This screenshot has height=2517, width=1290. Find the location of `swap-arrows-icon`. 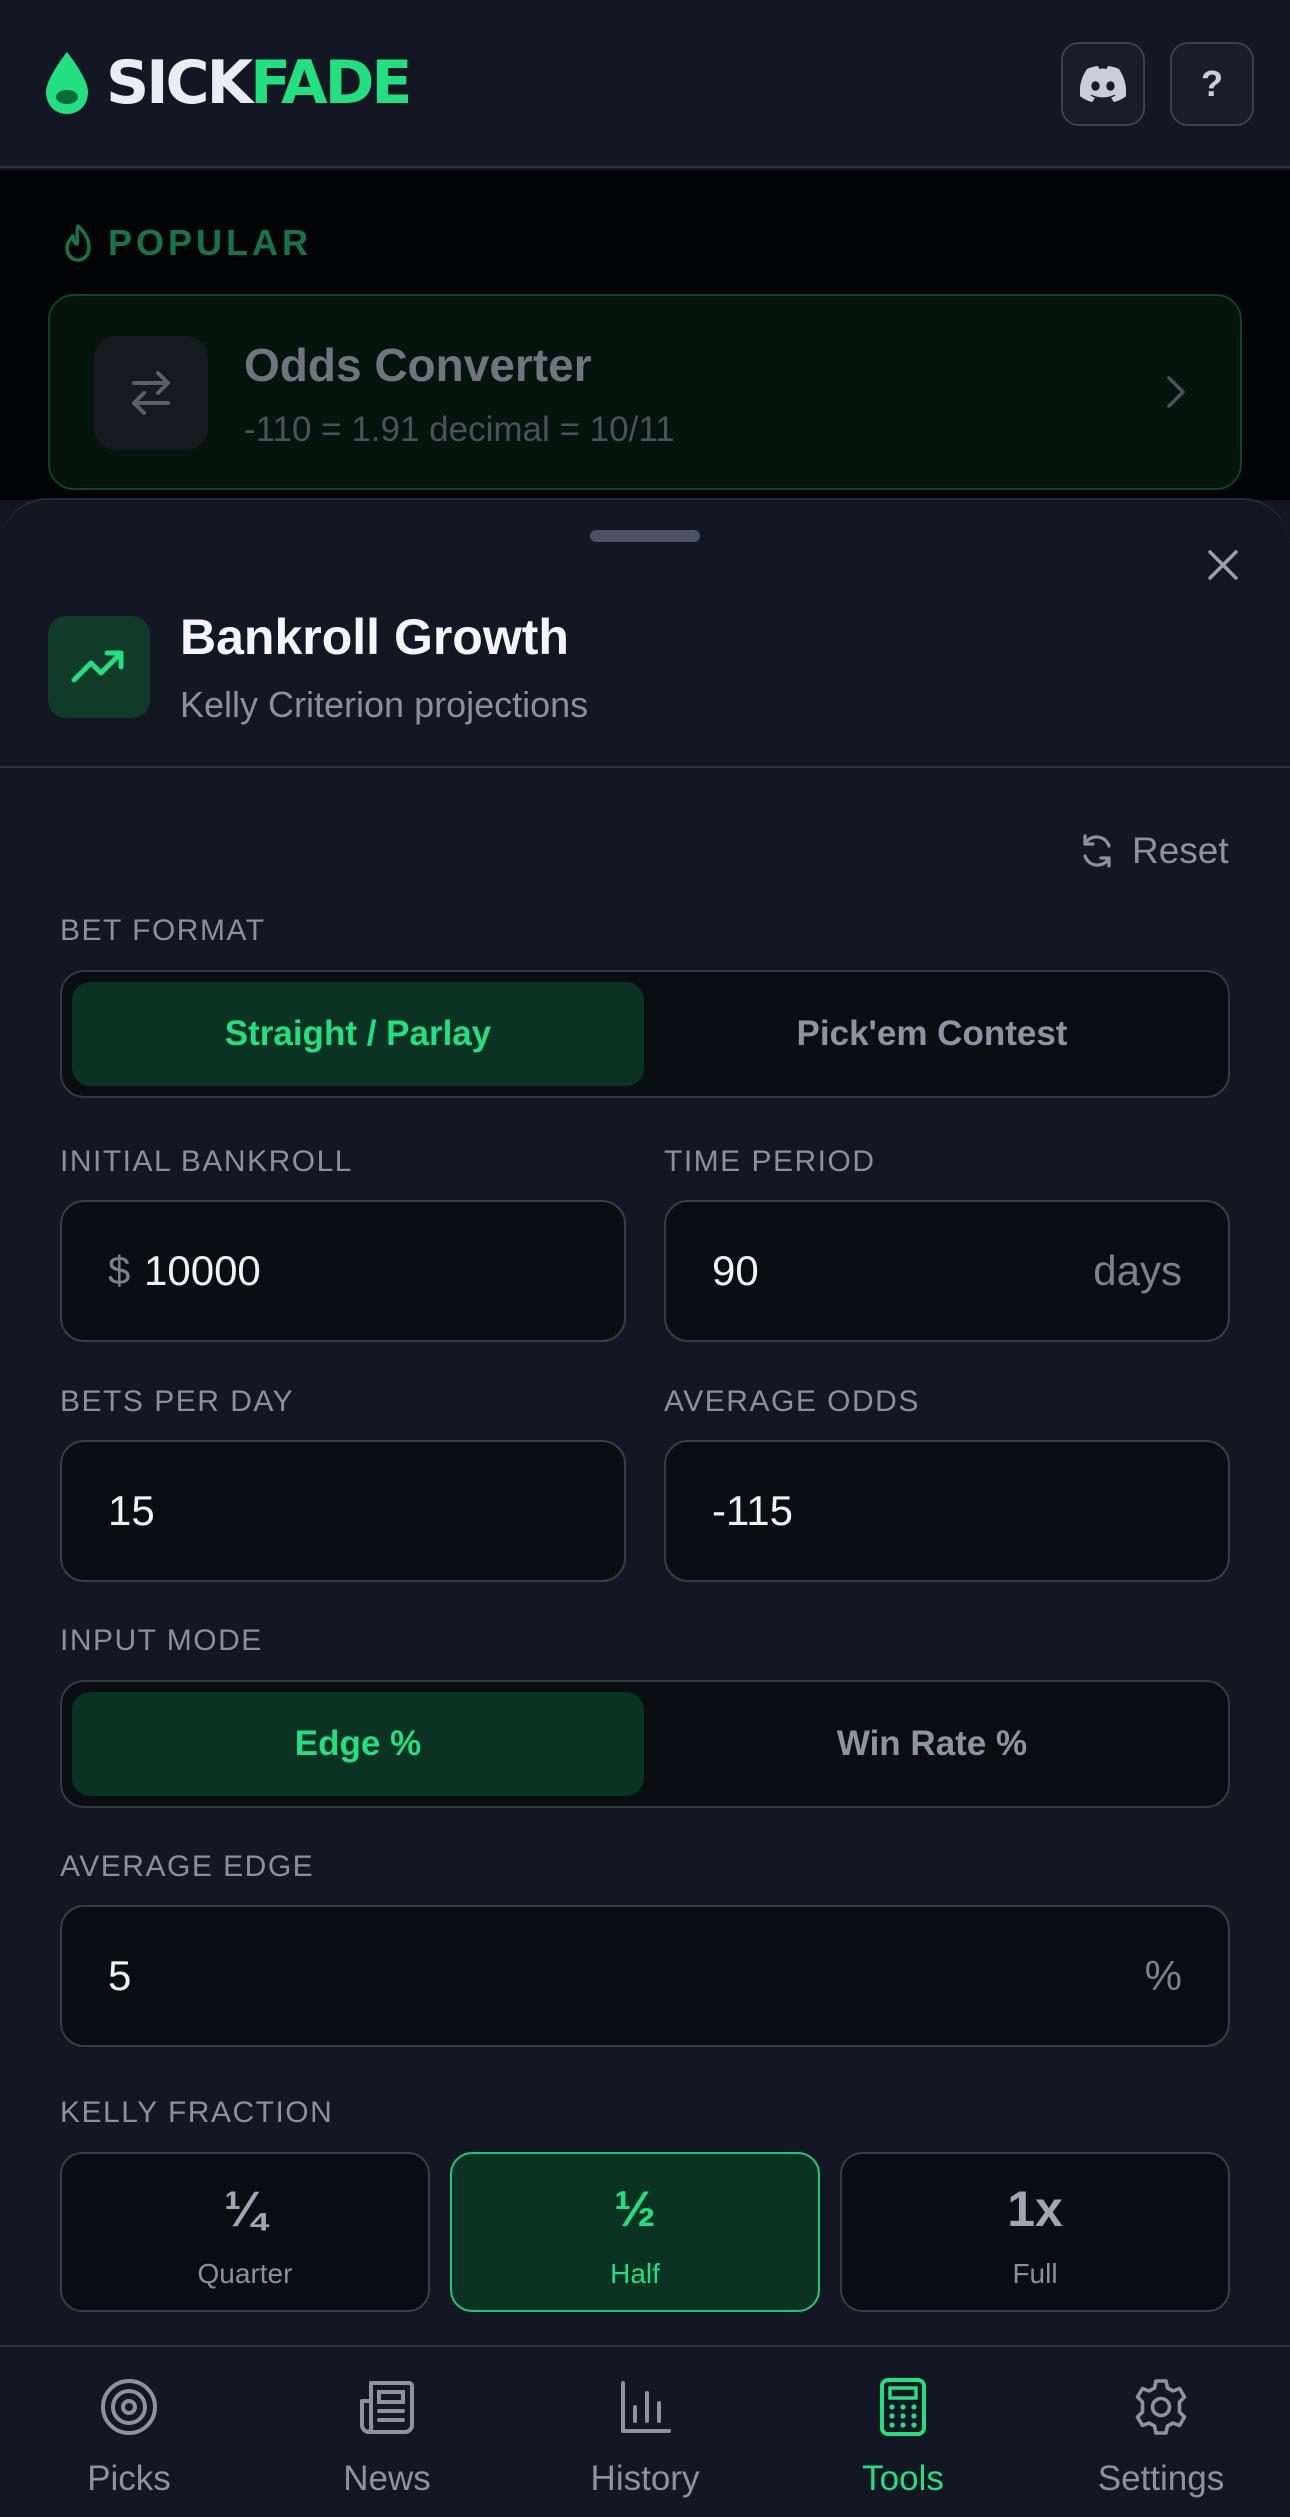

swap-arrows-icon is located at coordinates (151, 393).